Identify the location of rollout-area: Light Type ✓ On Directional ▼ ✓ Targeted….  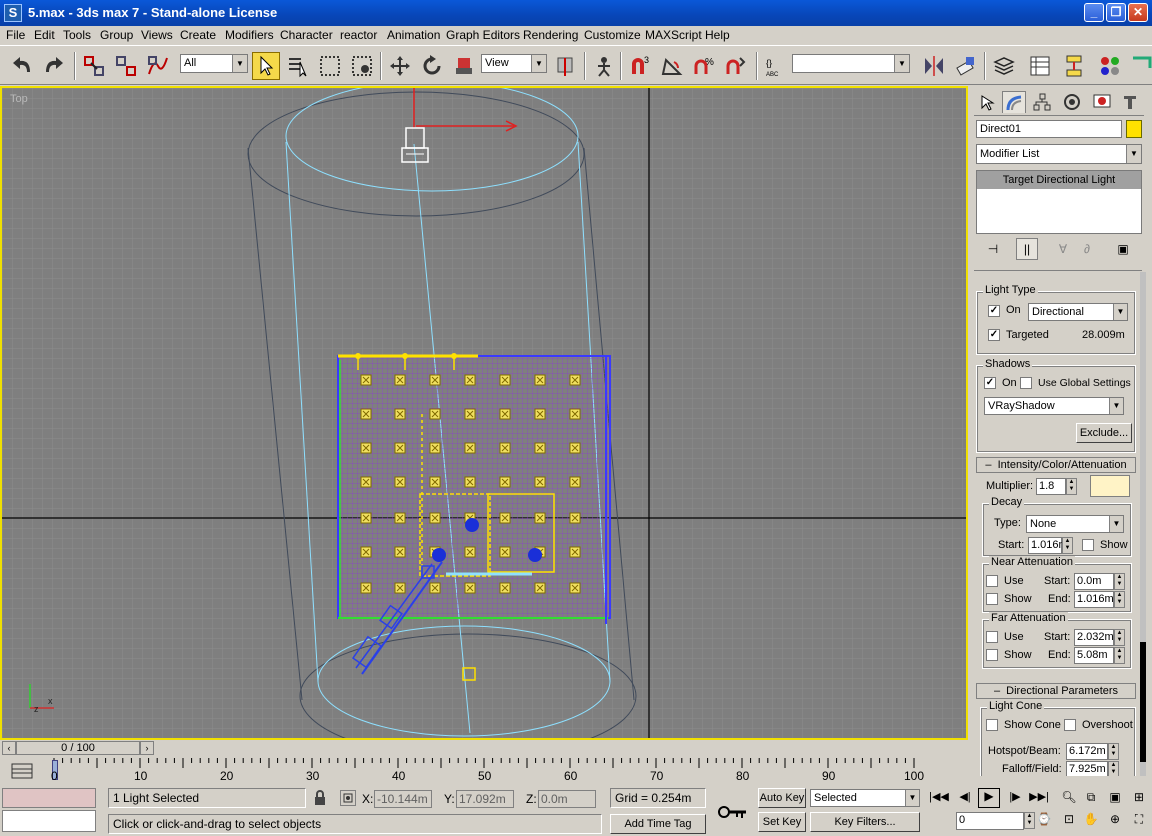
(1058, 523).